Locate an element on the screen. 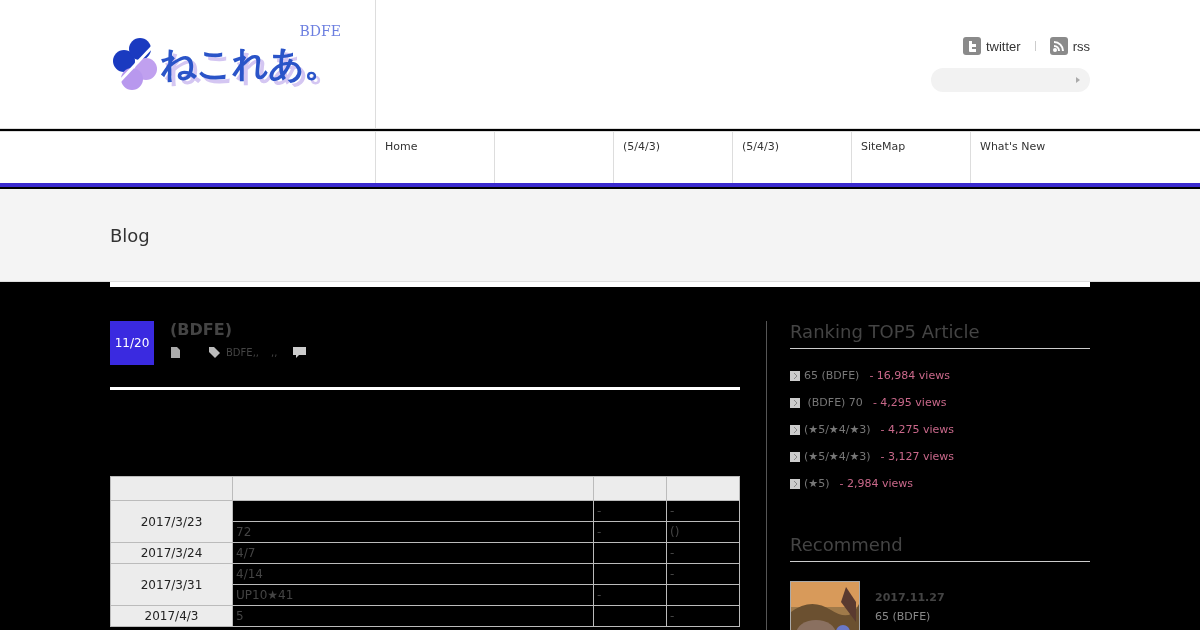 The image size is (1200, 630). caret-icon is located at coordinates (1078, 80).